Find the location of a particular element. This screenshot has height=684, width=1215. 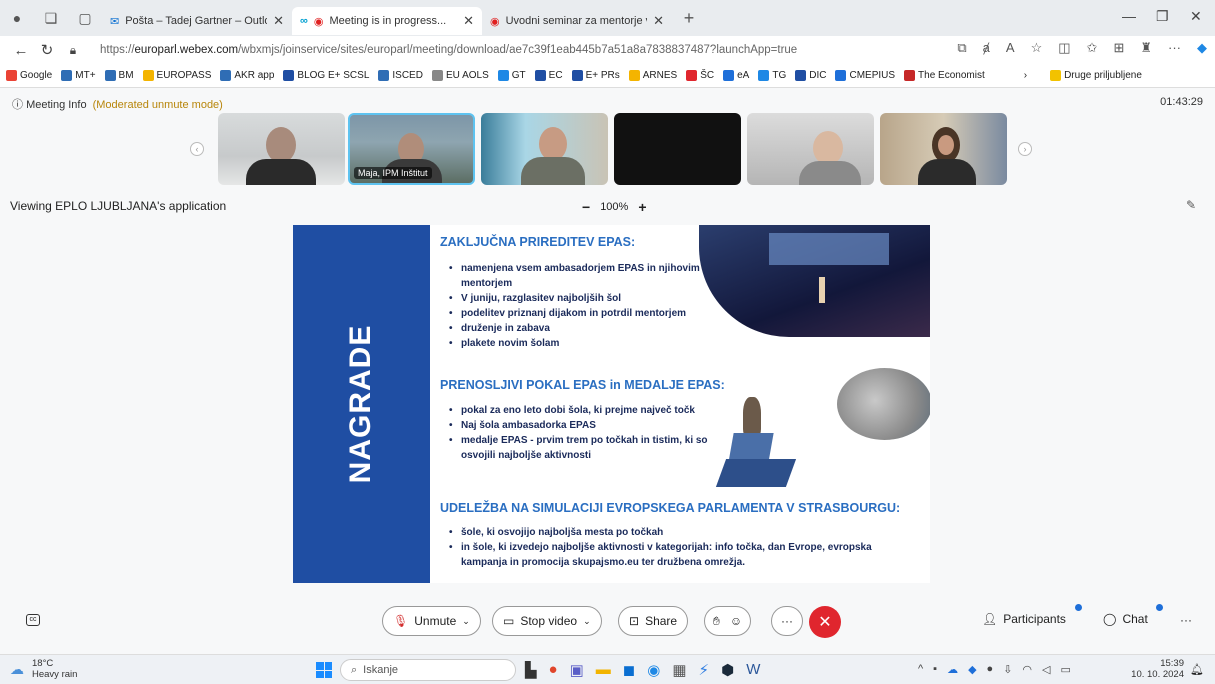

tray-app-icon: ▪ is located at coordinates (935, 669).